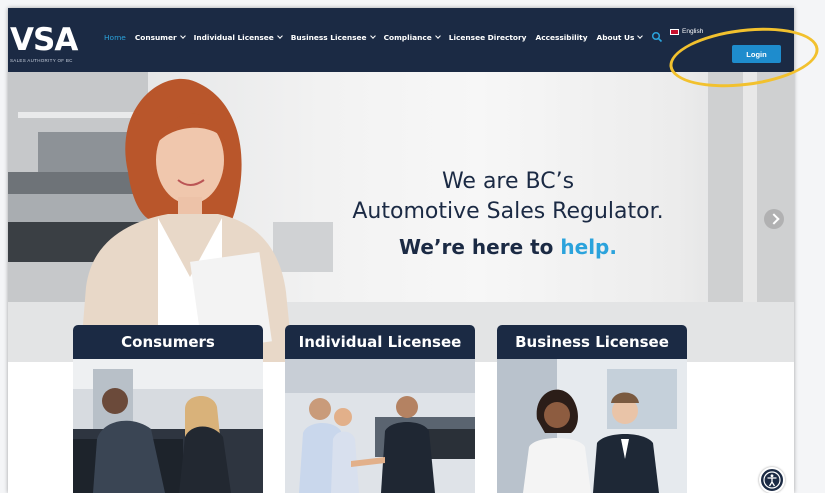 The width and height of the screenshot is (825, 493). Describe the element at coordinates (407, 37) in the screenshot. I see `nav-compliance-label: Compliance` at that location.